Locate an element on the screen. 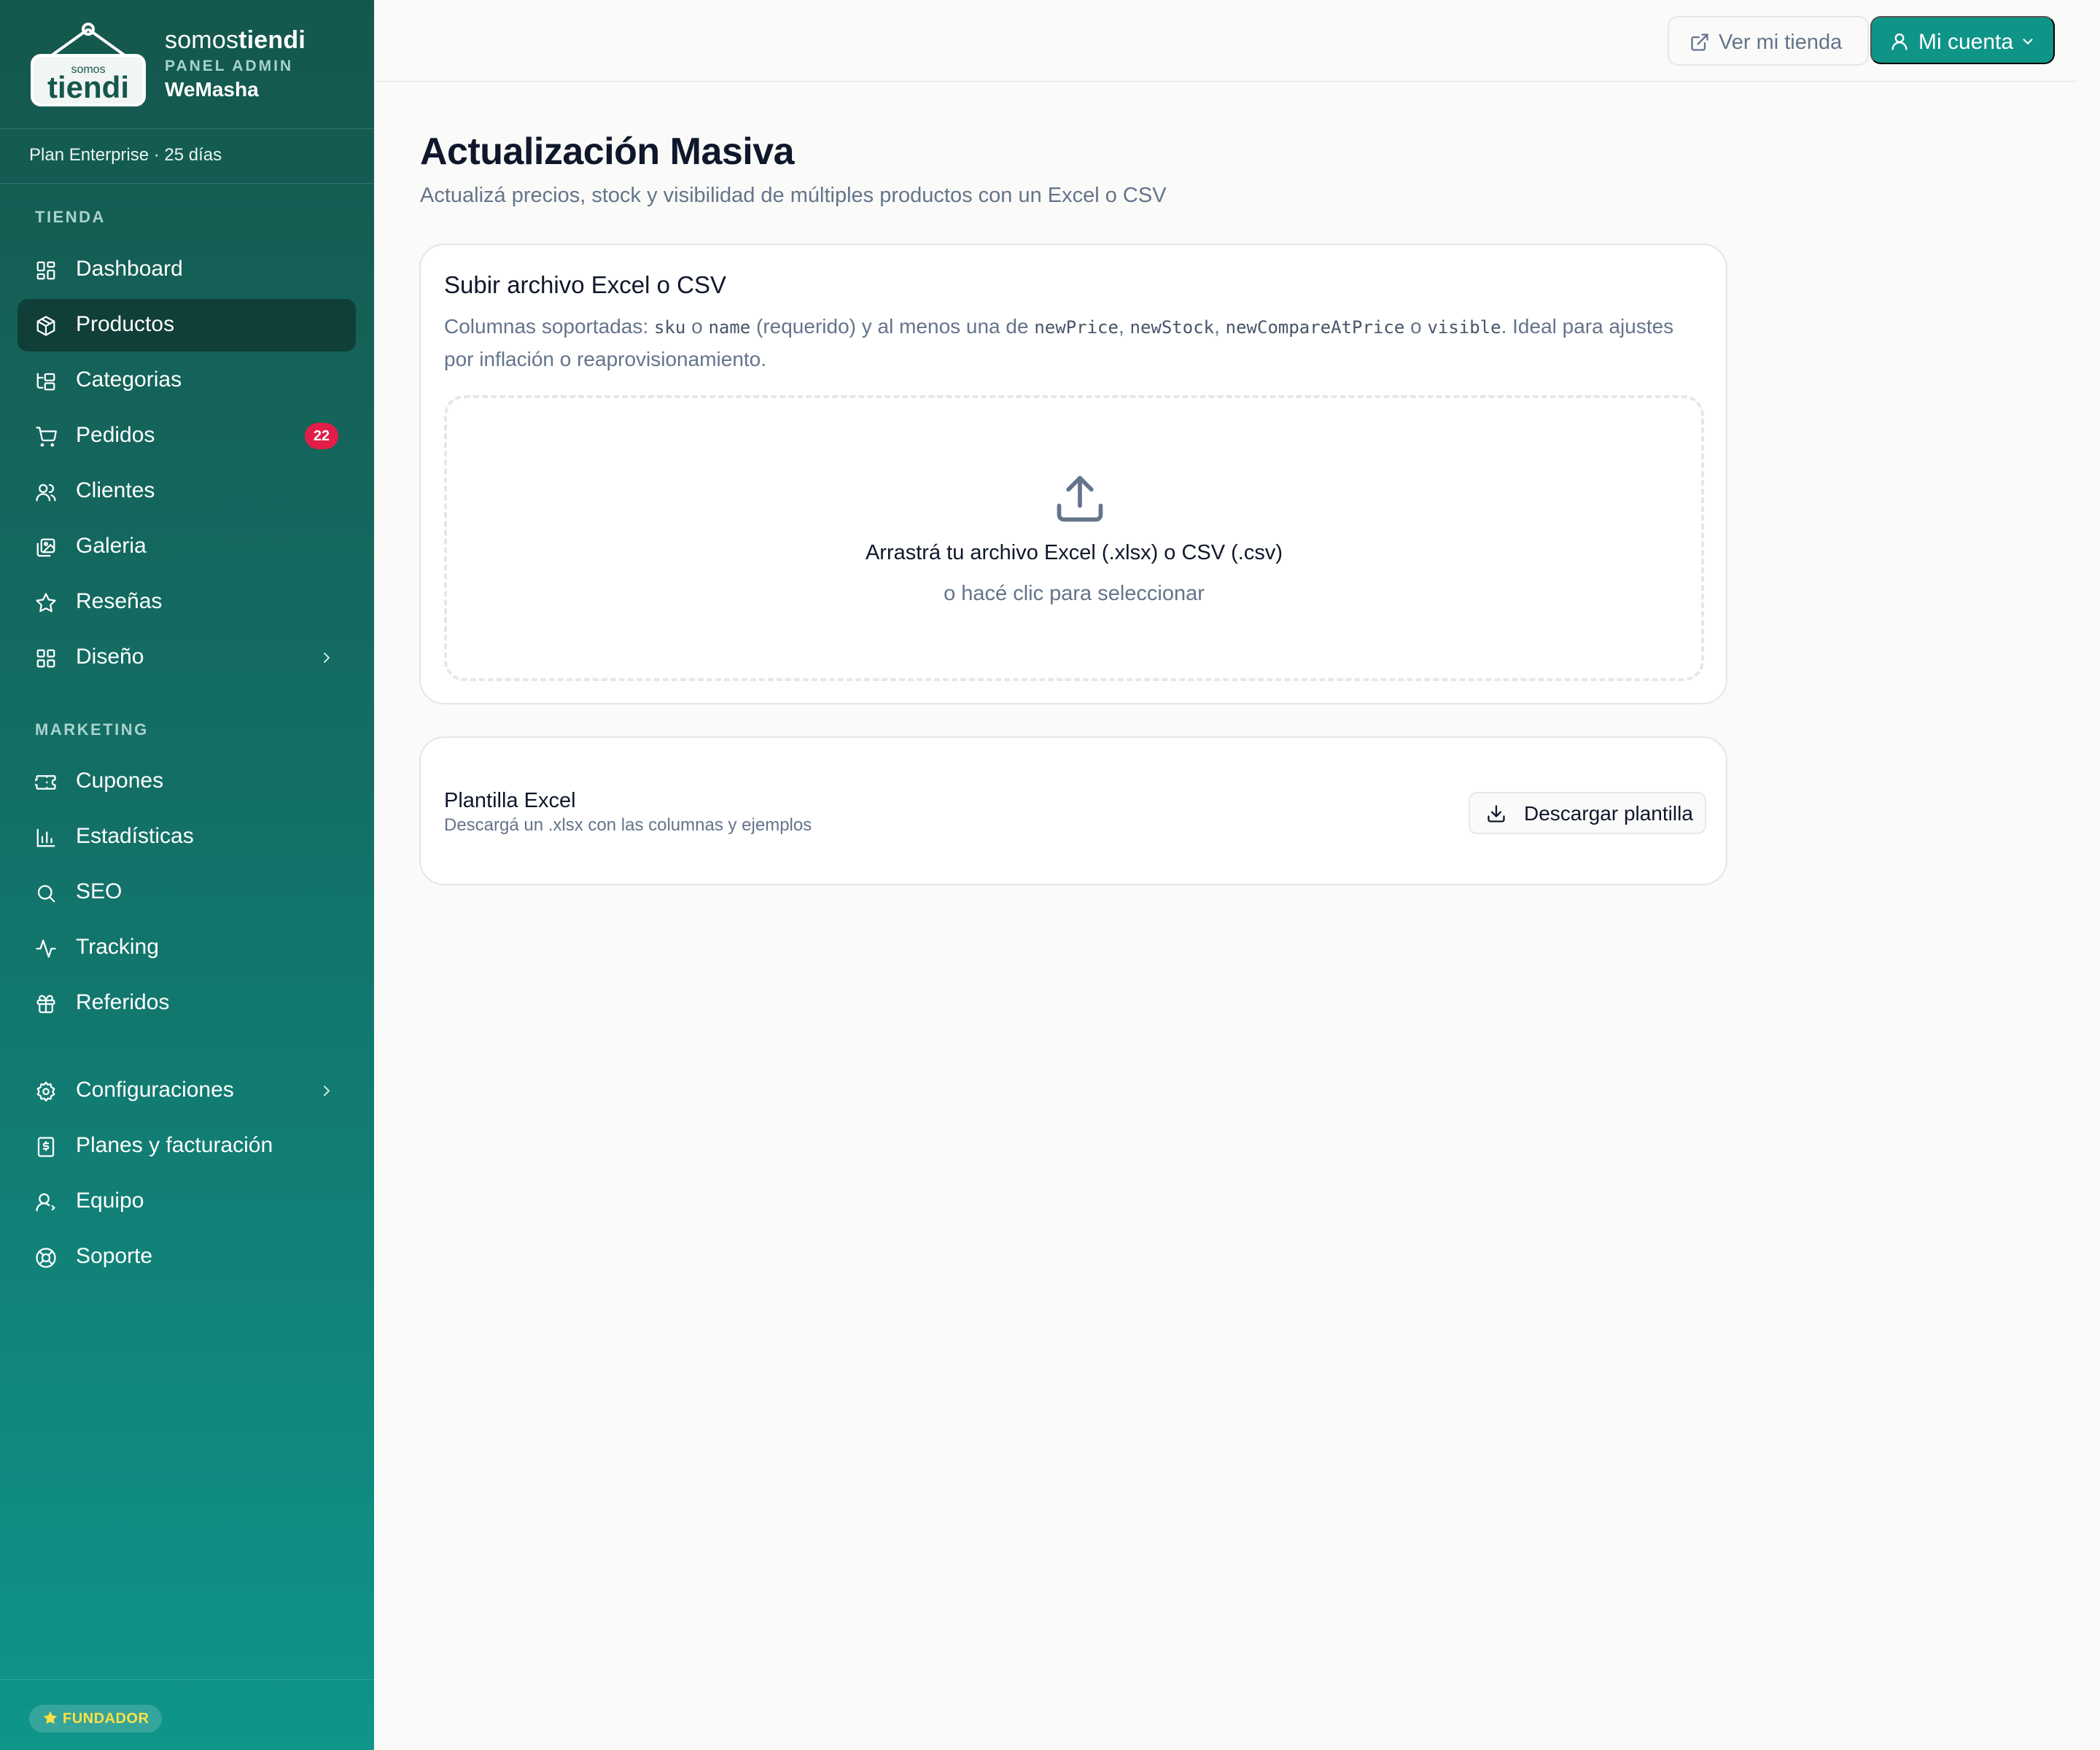 This screenshot has height=1750, width=2100. download-template-label: Descargar plantilla is located at coordinates (1608, 813).